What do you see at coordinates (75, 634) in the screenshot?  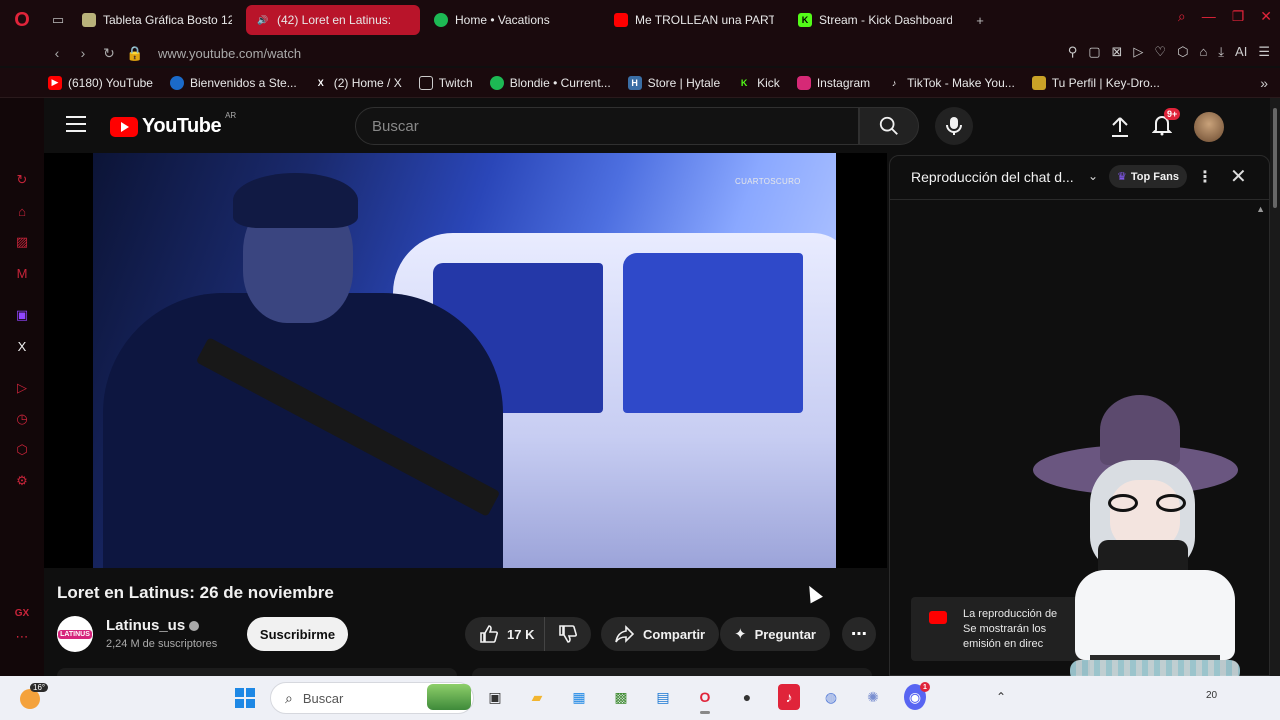 I see `channel-avatar: LATINUS` at bounding box center [75, 634].